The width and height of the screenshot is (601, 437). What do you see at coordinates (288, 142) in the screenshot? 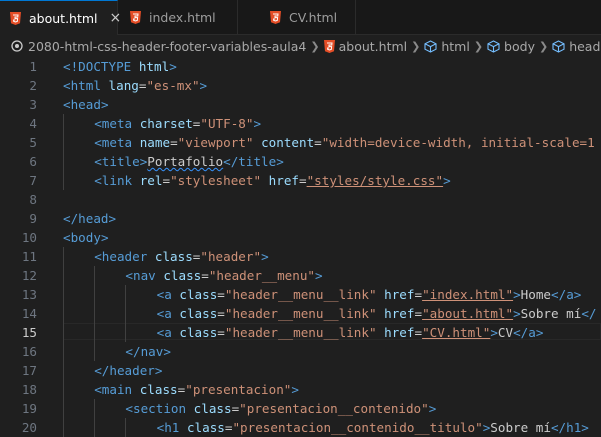
I see `code-token: content` at bounding box center [288, 142].